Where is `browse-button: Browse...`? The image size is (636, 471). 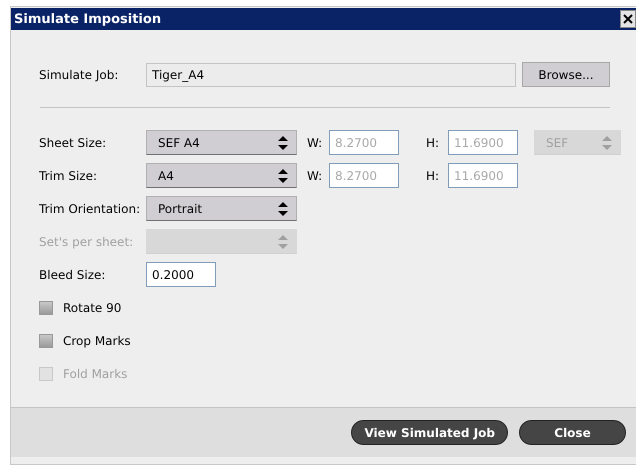
browse-button: Browse... is located at coordinates (566, 74).